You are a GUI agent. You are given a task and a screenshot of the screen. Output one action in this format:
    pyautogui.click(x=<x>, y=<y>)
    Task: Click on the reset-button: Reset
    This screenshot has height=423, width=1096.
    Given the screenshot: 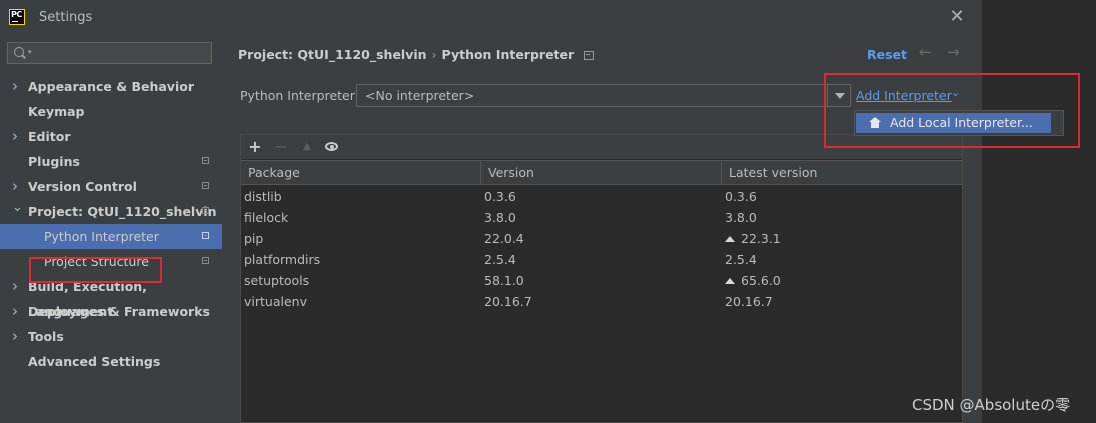 What is the action you would take?
    pyautogui.click(x=887, y=54)
    